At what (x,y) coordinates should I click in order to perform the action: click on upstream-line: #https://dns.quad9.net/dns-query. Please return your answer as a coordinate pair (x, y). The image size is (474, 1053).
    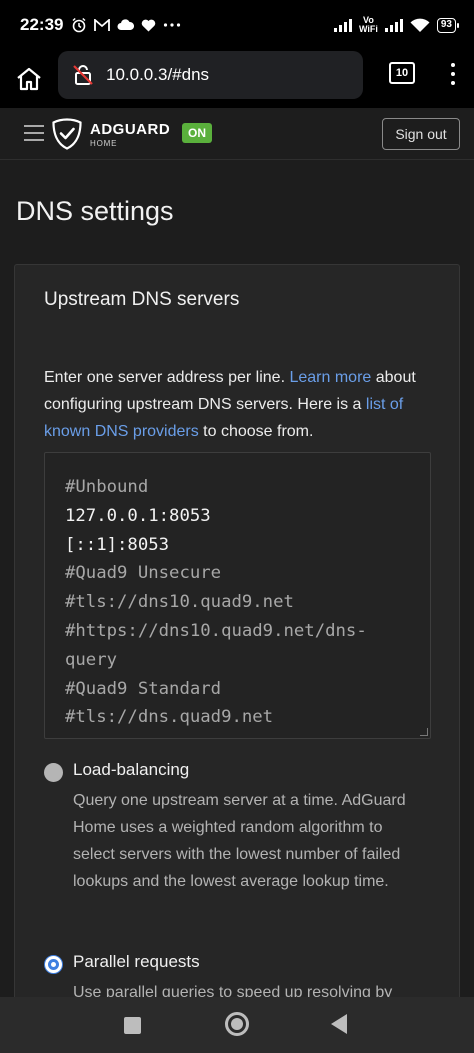
    Looking at the image, I should click on (231, 737).